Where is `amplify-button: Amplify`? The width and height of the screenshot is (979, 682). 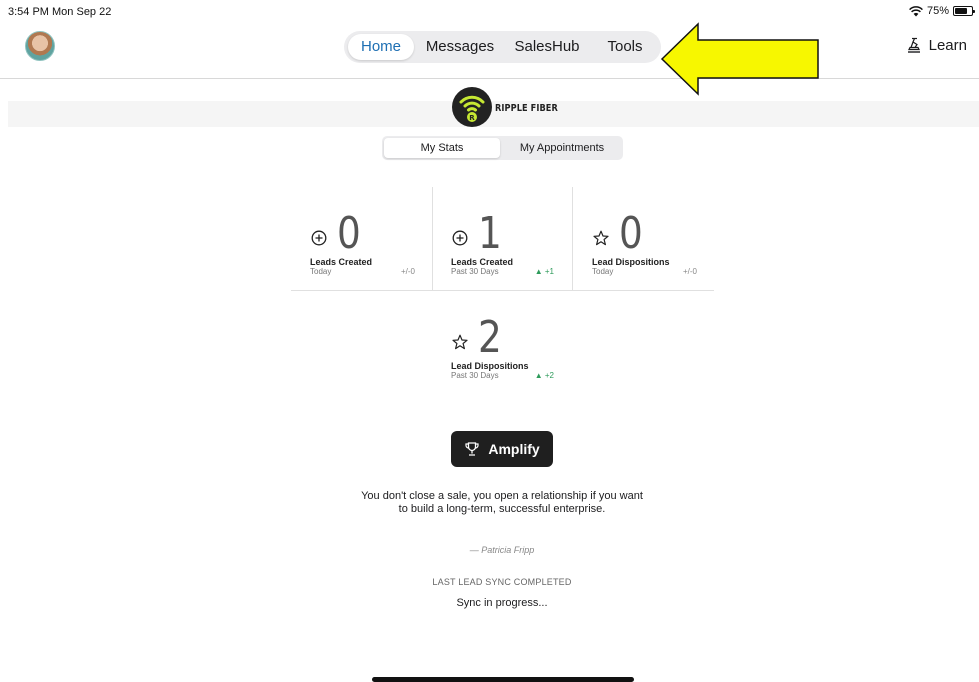
amplify-button: Amplify is located at coordinates (502, 449).